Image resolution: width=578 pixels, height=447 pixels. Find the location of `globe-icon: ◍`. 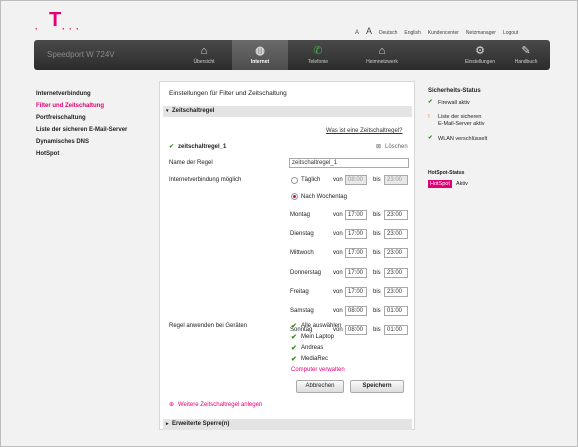

globe-icon: ◍ is located at coordinates (260, 51).